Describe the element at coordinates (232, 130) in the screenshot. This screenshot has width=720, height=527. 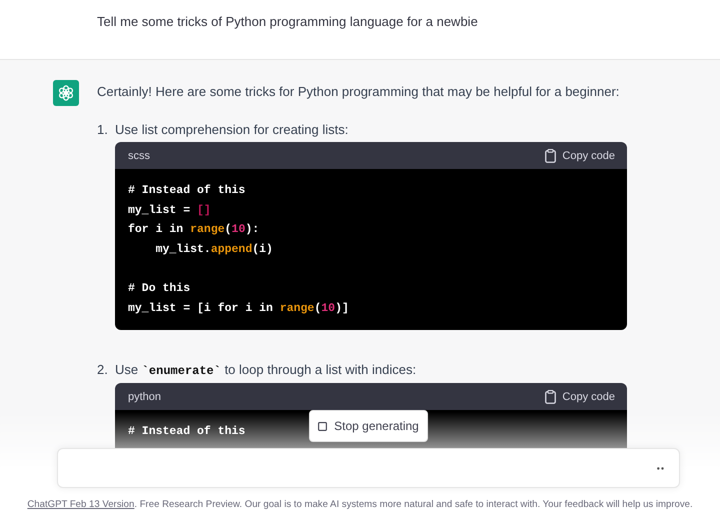
I see `list-item-text: Use list comprehension for creating lists:` at that location.